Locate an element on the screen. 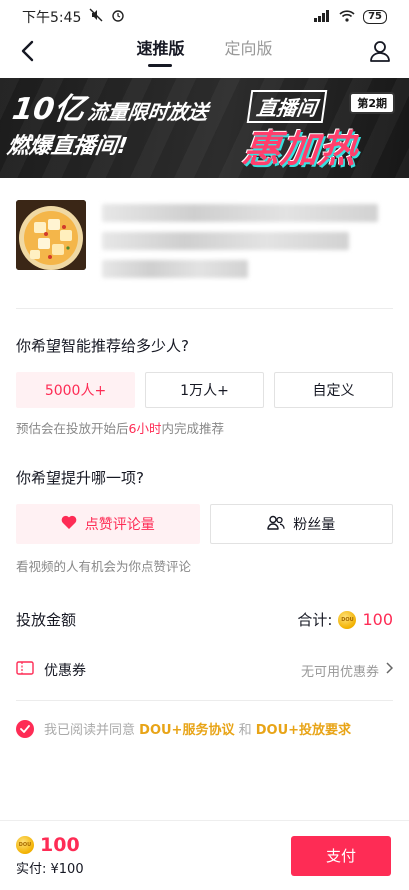 The height and width of the screenshot is (890, 409). status-time: 下午5:45 is located at coordinates (52, 18).